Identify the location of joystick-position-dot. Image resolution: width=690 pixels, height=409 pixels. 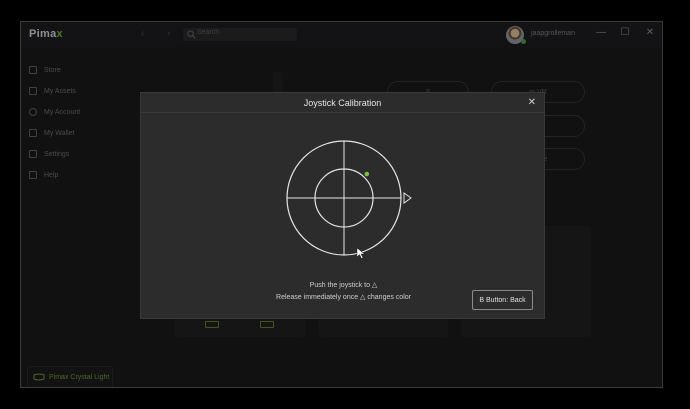
(367, 174).